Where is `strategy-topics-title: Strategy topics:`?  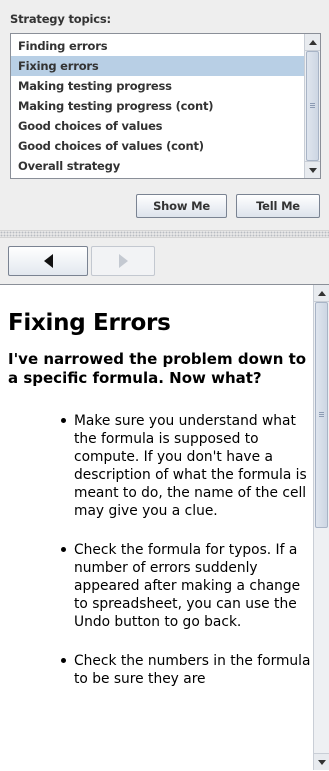 strategy-topics-title: Strategy topics: is located at coordinates (60, 19).